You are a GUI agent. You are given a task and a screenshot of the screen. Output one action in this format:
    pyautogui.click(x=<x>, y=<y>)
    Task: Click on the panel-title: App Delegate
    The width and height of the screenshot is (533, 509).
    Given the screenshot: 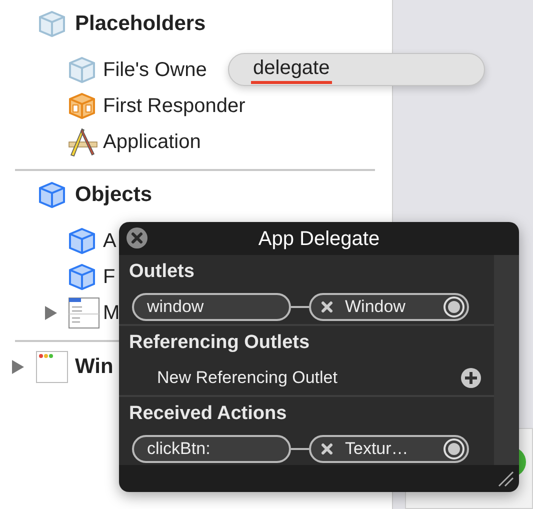 What is the action you would take?
    pyautogui.click(x=319, y=239)
    